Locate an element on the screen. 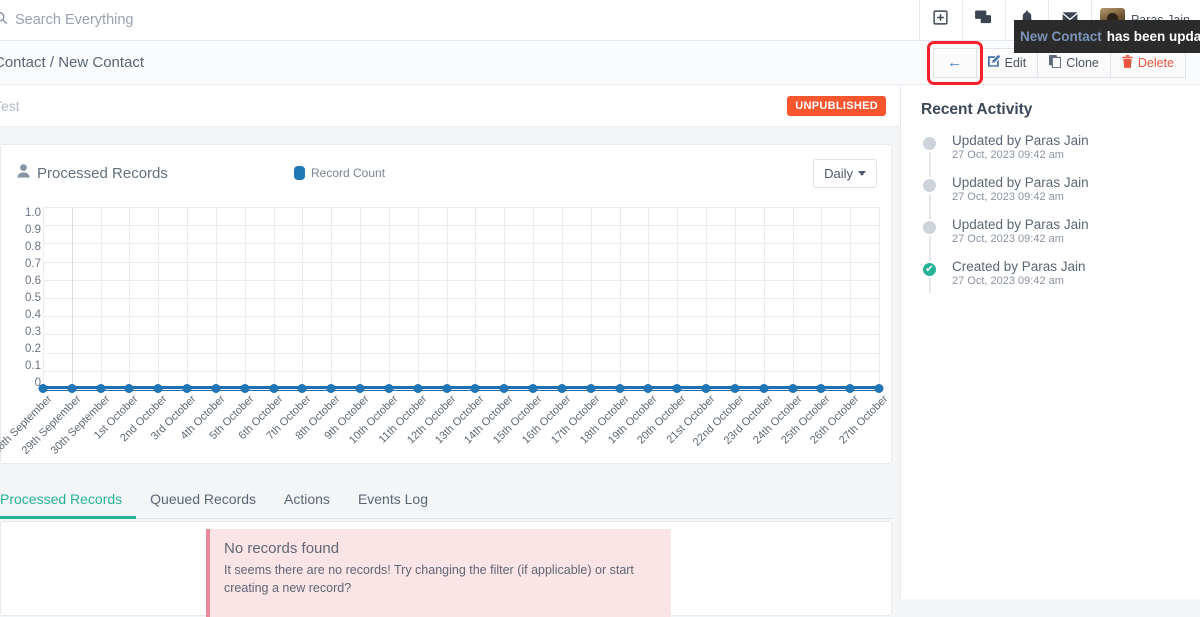 The width and height of the screenshot is (1200, 617). tab-processed-records: Processed Records is located at coordinates (68, 505).